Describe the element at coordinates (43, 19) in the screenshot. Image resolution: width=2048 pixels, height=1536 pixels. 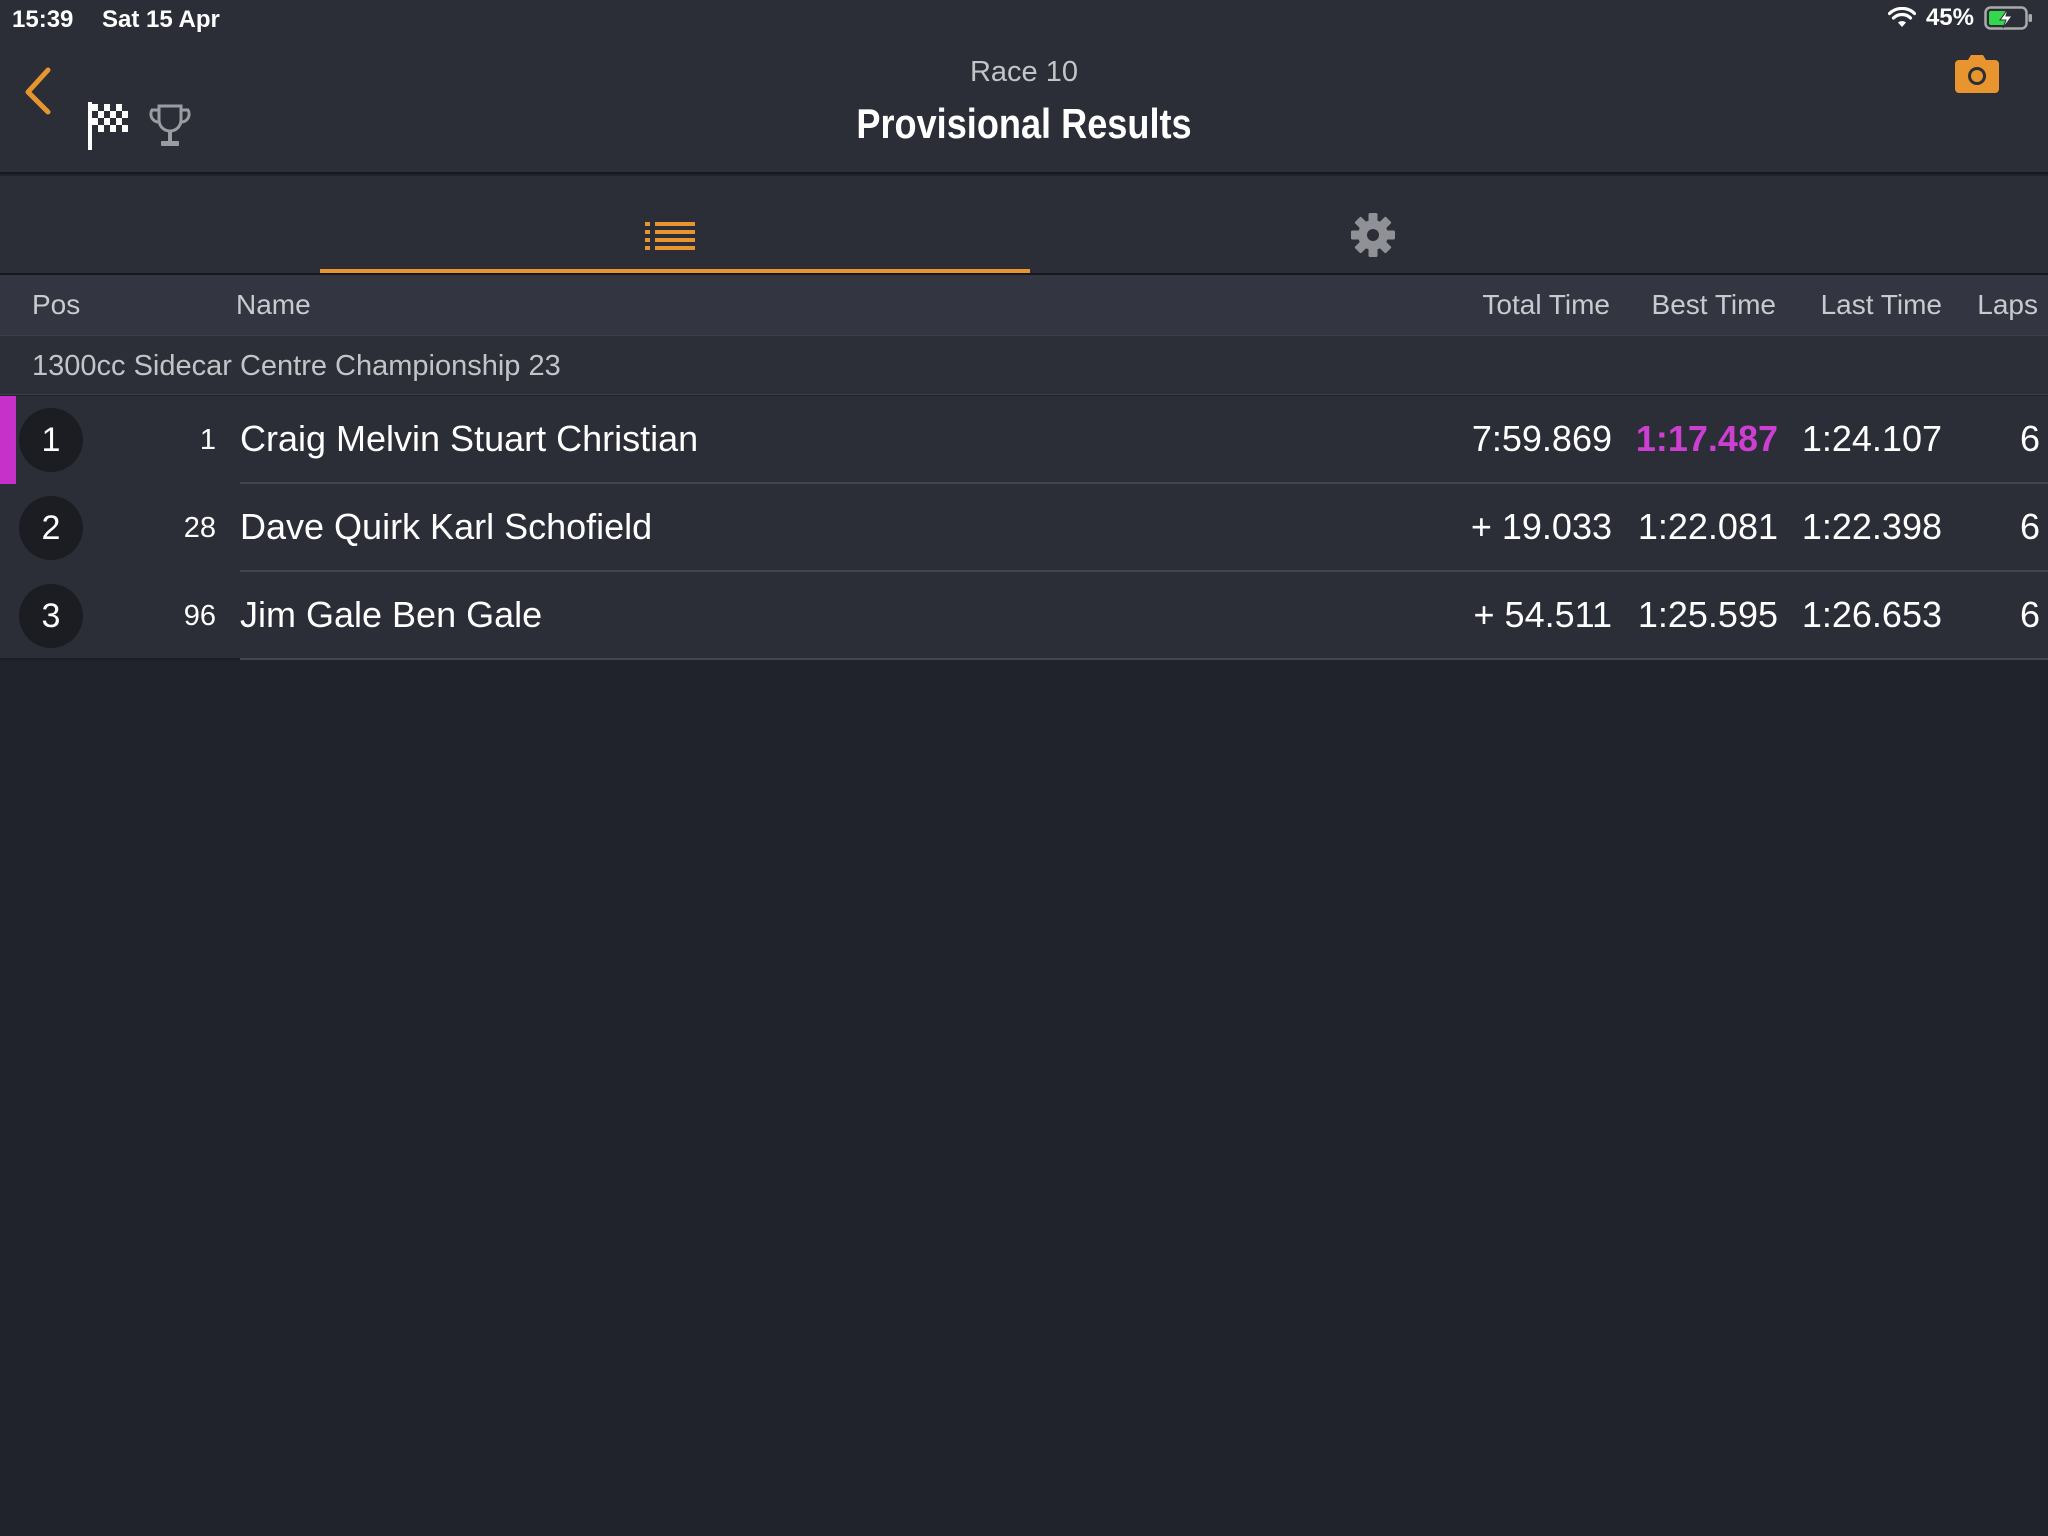
I see `status-time: 15:39` at that location.